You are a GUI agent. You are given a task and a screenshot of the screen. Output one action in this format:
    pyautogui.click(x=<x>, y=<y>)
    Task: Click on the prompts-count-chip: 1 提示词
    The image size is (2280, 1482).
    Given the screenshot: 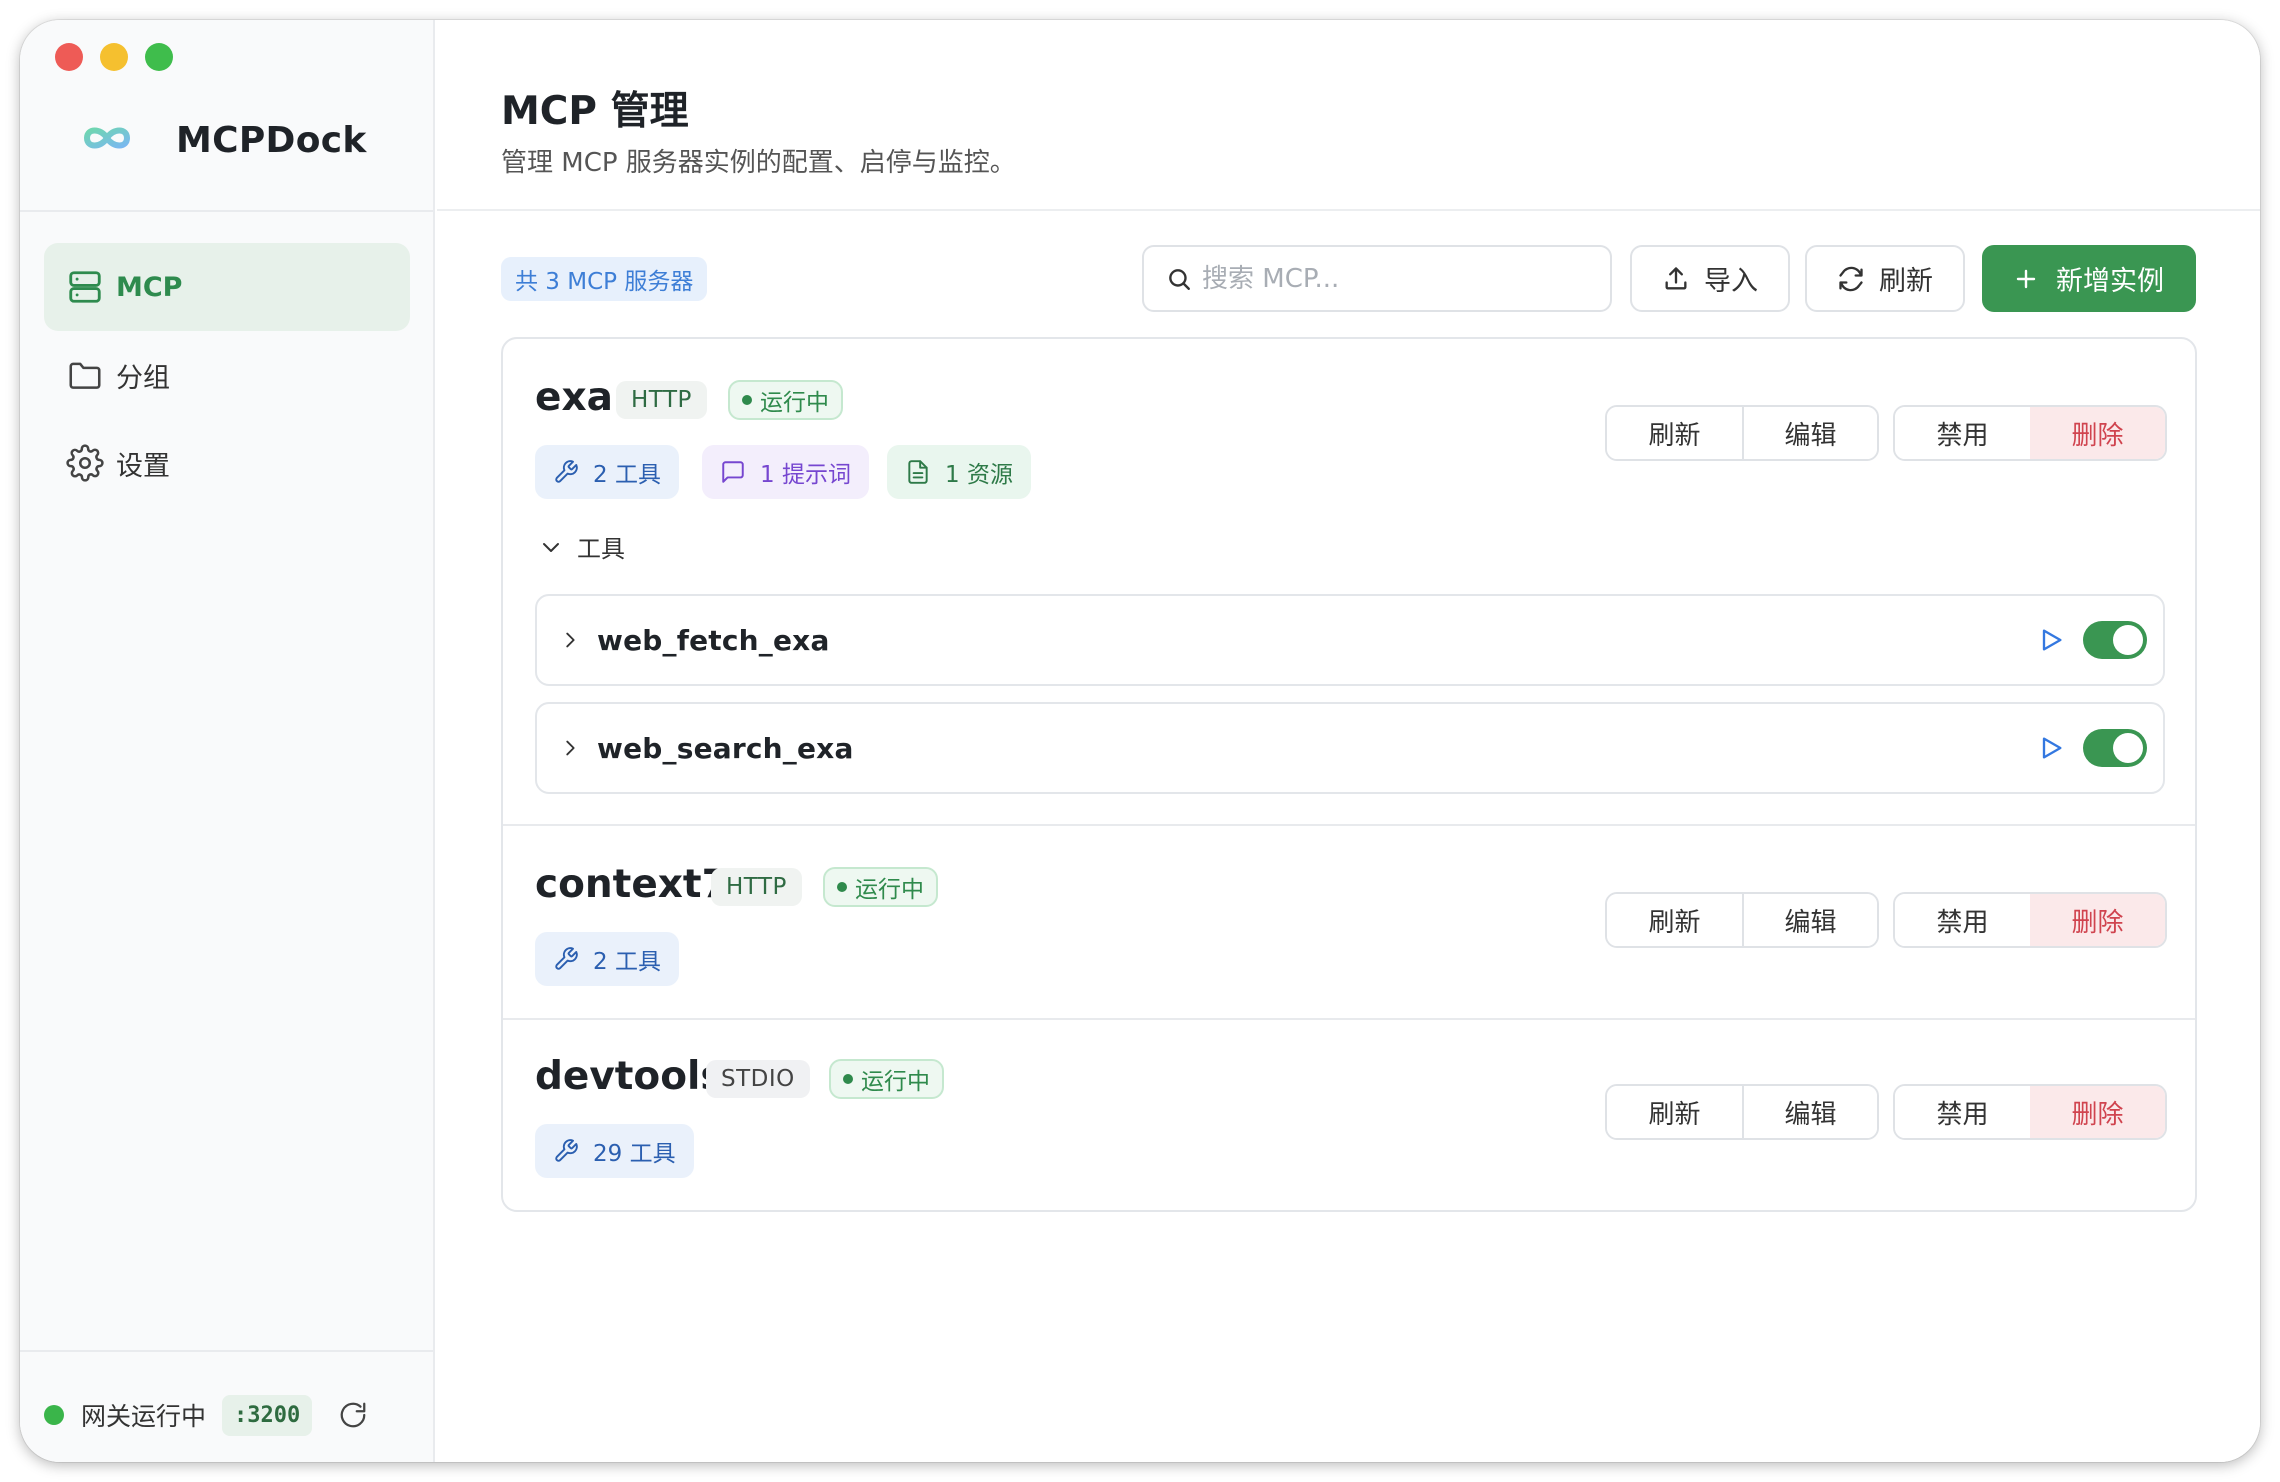 What is the action you would take?
    pyautogui.click(x=785, y=472)
    